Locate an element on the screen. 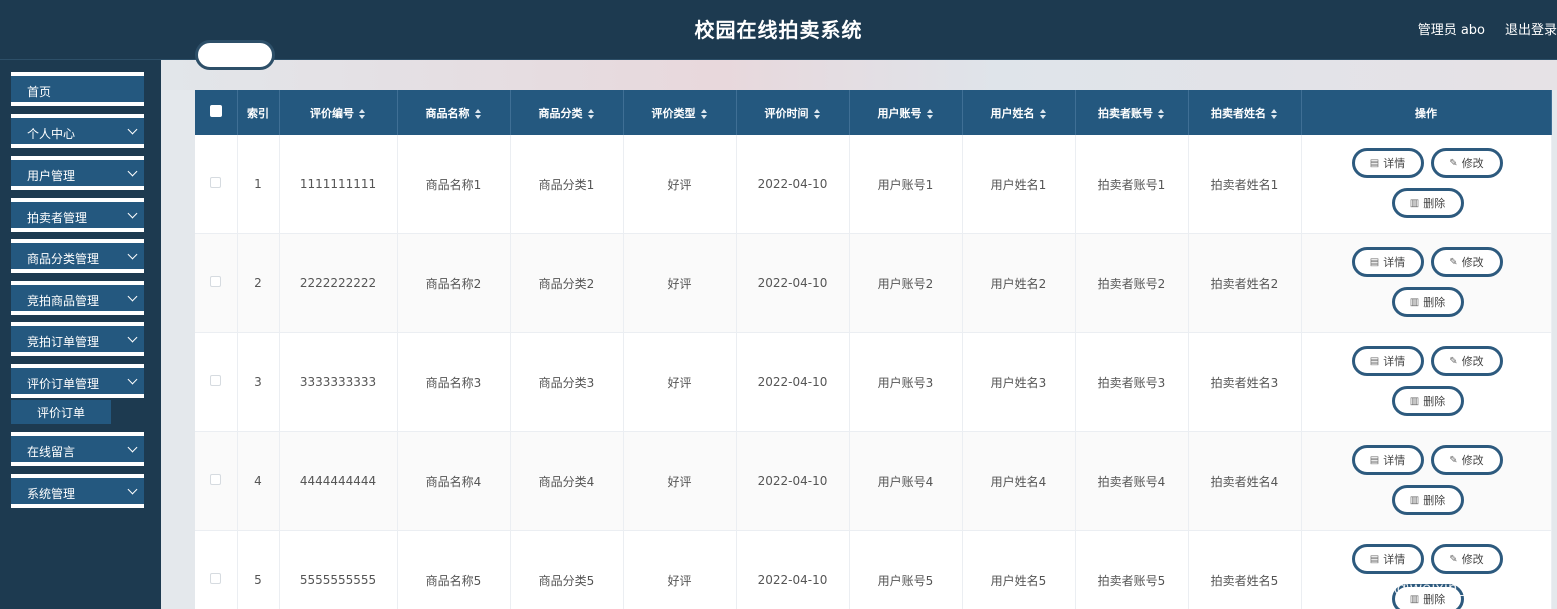 The image size is (1557, 609). table-cell: 商品分类5 is located at coordinates (567, 569).